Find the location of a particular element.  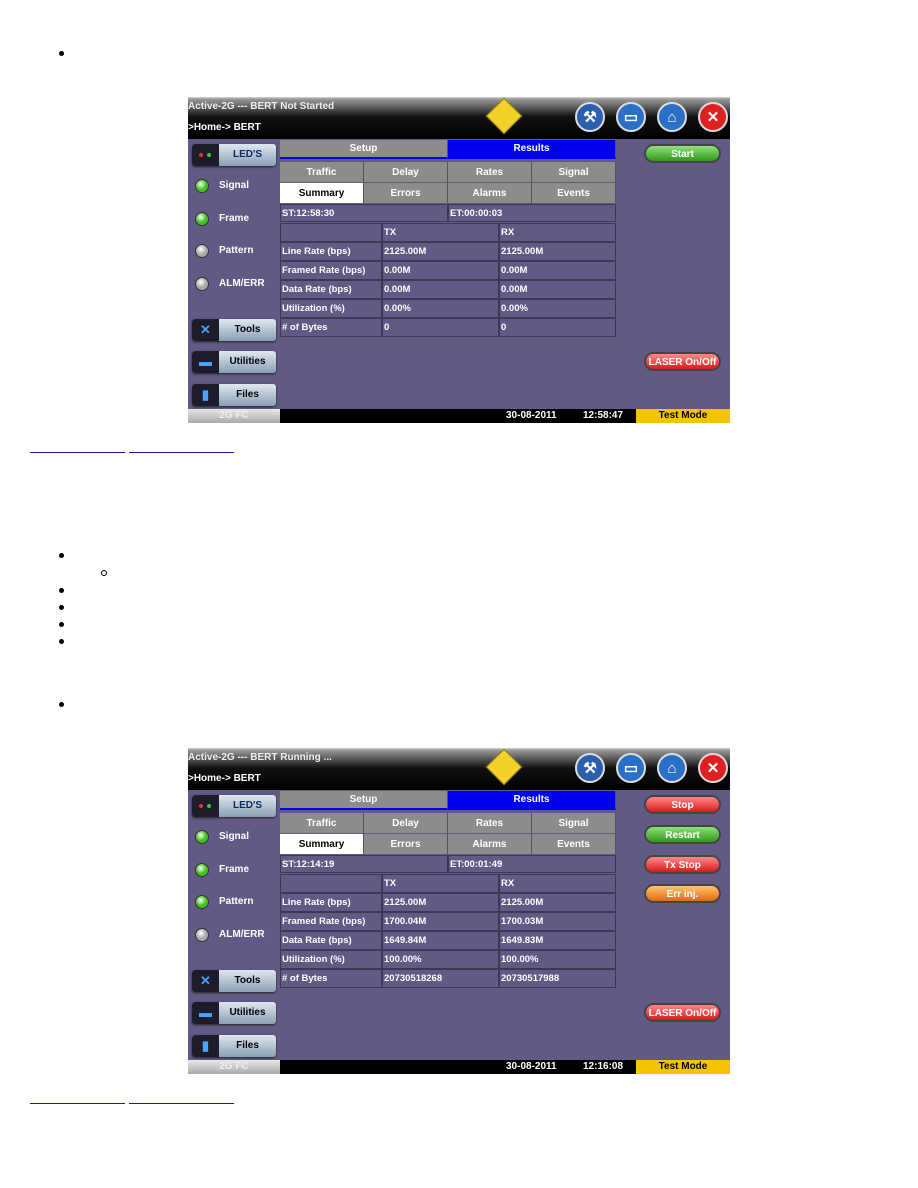

leds-label: LED'S is located at coordinates (247, 154).